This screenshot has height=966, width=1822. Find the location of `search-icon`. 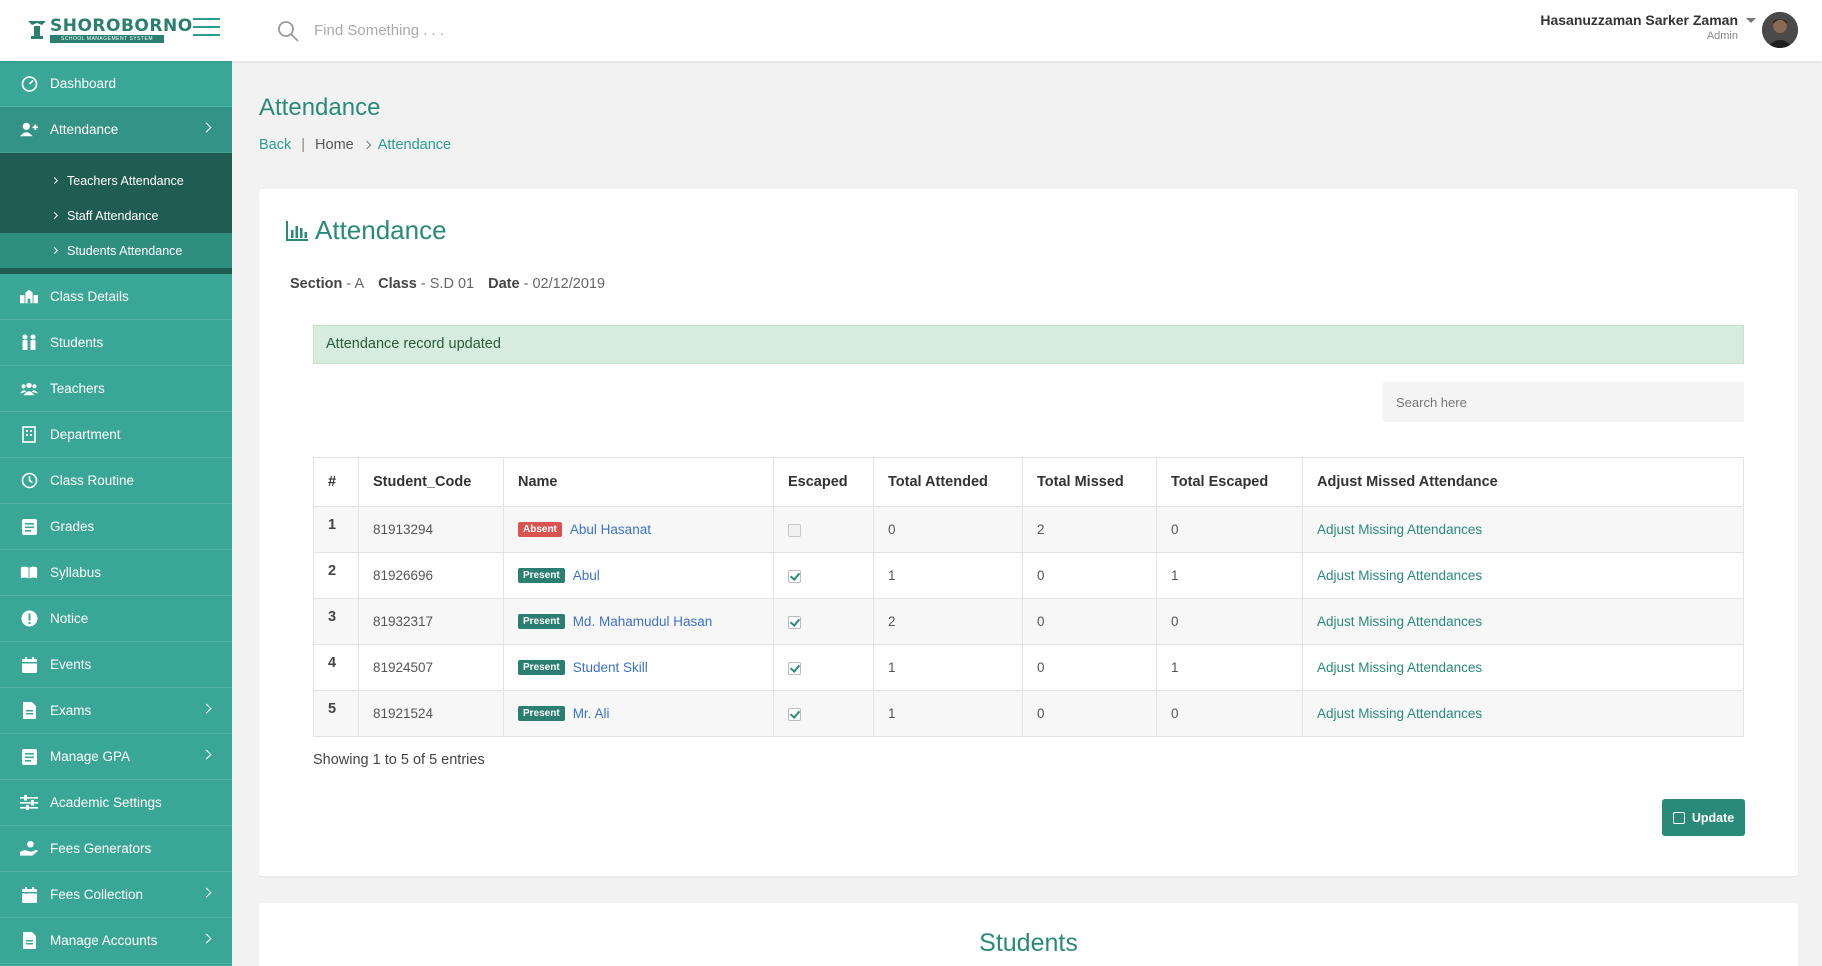

search-icon is located at coordinates (288, 31).